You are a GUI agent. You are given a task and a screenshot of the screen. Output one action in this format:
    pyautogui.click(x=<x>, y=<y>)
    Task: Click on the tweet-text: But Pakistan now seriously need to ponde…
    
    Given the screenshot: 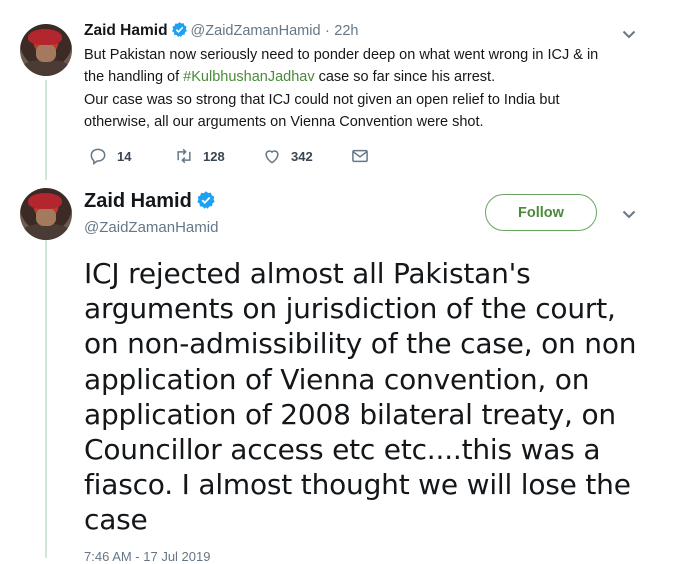 What is the action you would take?
    pyautogui.click(x=364, y=88)
    